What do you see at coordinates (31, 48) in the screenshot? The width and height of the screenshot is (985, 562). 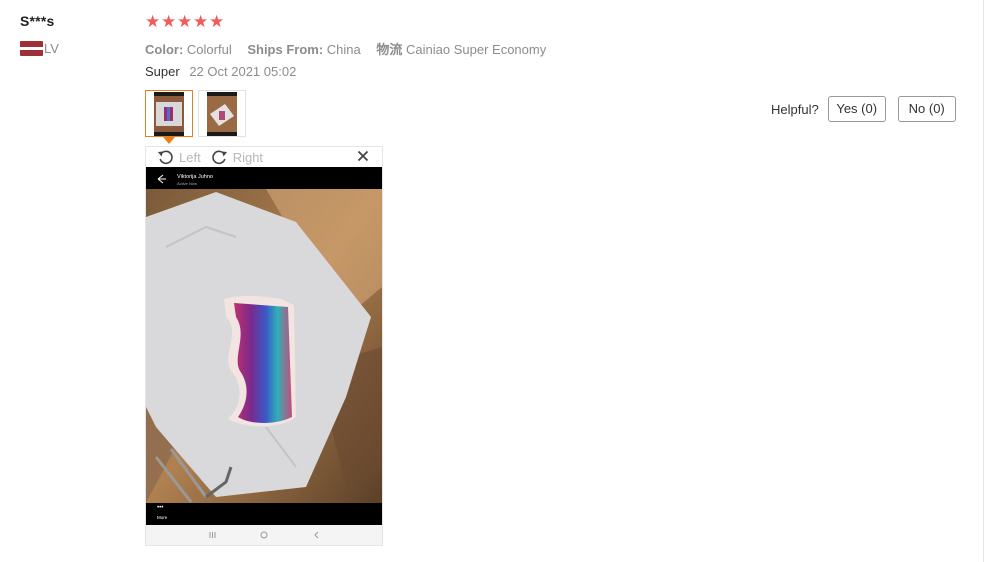 I see `latvia-flag-icon` at bounding box center [31, 48].